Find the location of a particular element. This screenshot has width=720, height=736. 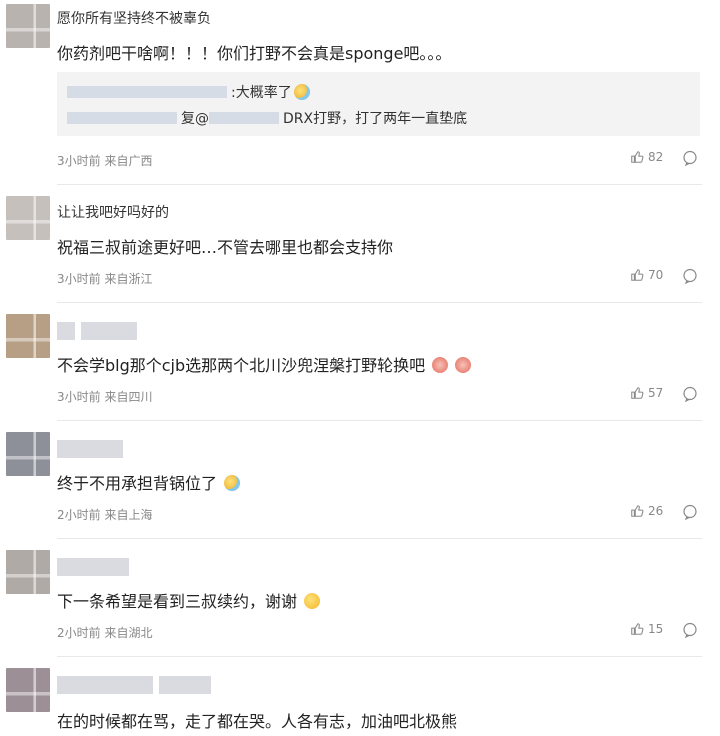

comment-item: 在的时候都在骂，走了都在哭。人各有志，加油吧北极熊 is located at coordinates (360, 699).